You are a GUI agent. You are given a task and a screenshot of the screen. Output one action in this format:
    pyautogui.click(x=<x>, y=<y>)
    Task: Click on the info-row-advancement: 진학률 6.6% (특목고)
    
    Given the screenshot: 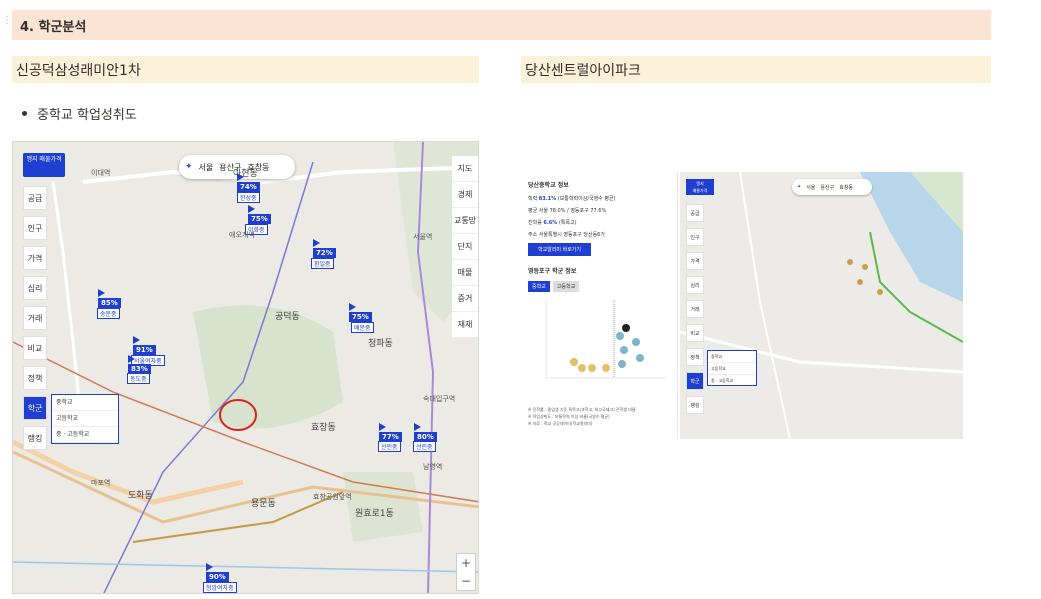 What is the action you would take?
    pyautogui.click(x=552, y=223)
    